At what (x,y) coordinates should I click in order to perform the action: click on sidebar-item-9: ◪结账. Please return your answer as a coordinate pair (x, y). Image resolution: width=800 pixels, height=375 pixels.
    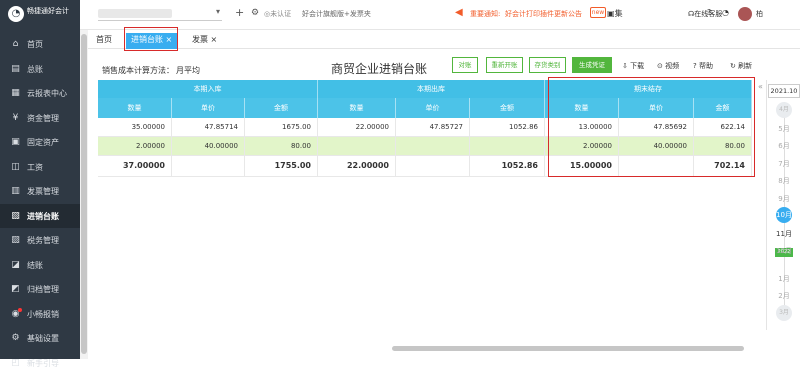
    Looking at the image, I should click on (40, 265).